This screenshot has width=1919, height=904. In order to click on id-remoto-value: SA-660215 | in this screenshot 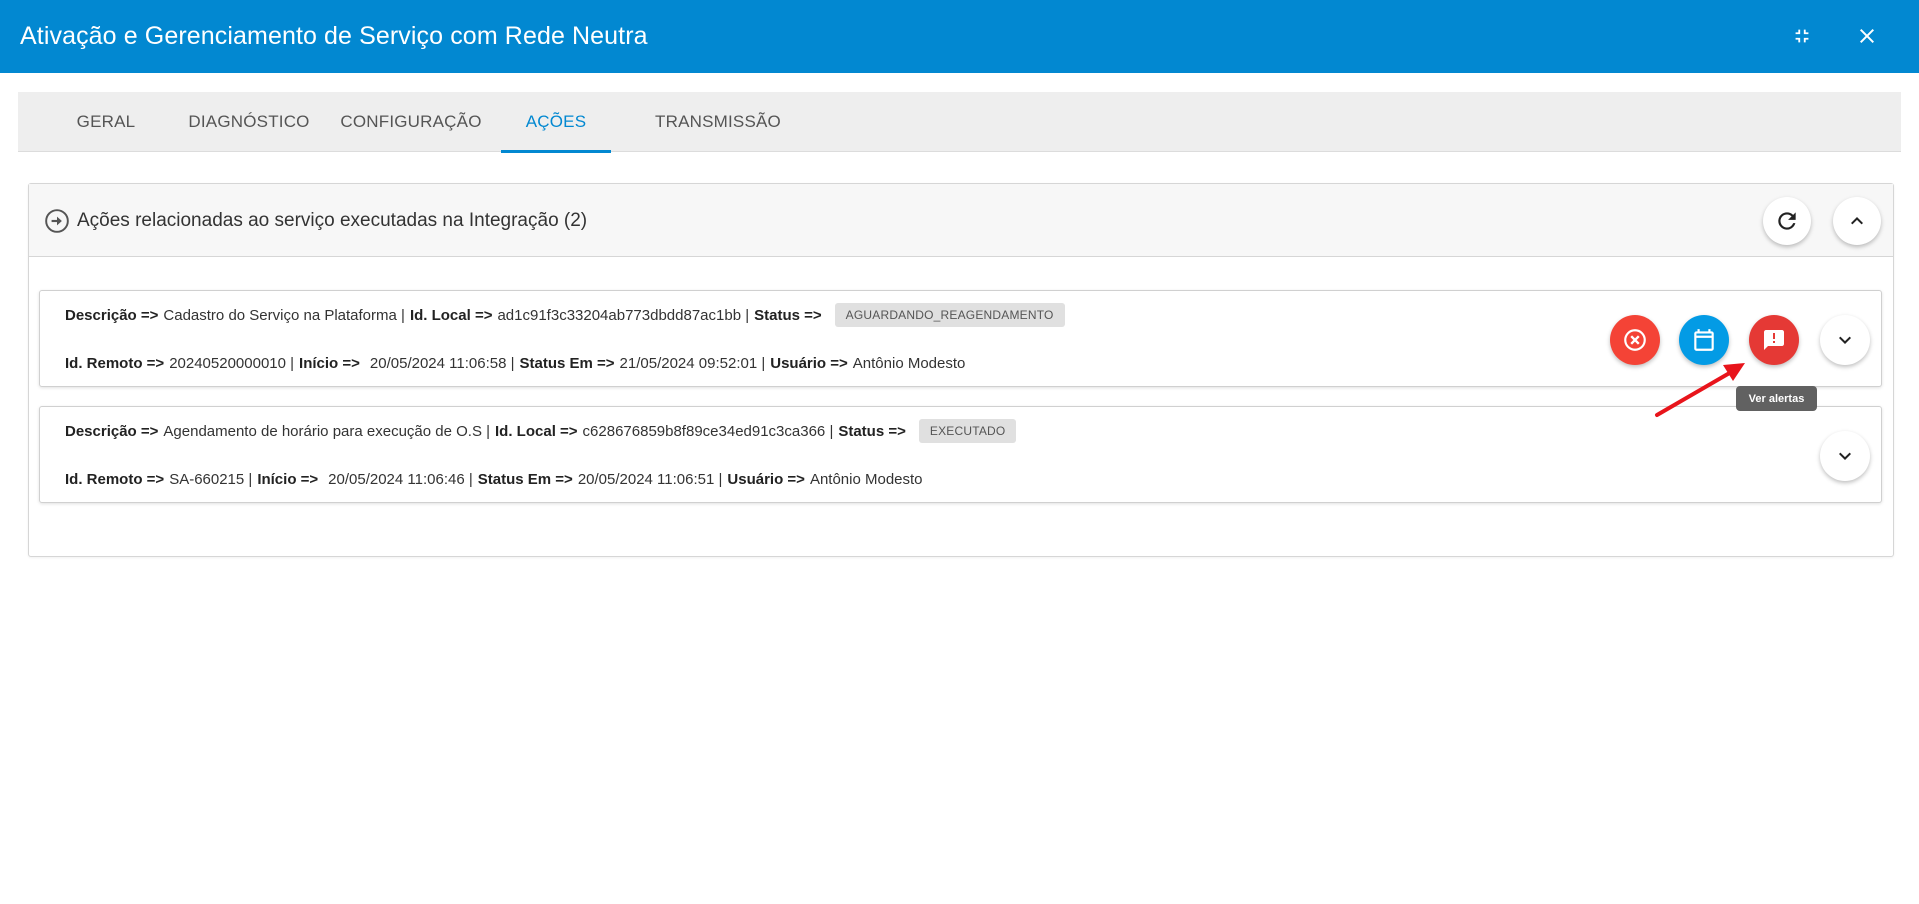, I will do `click(211, 479)`.